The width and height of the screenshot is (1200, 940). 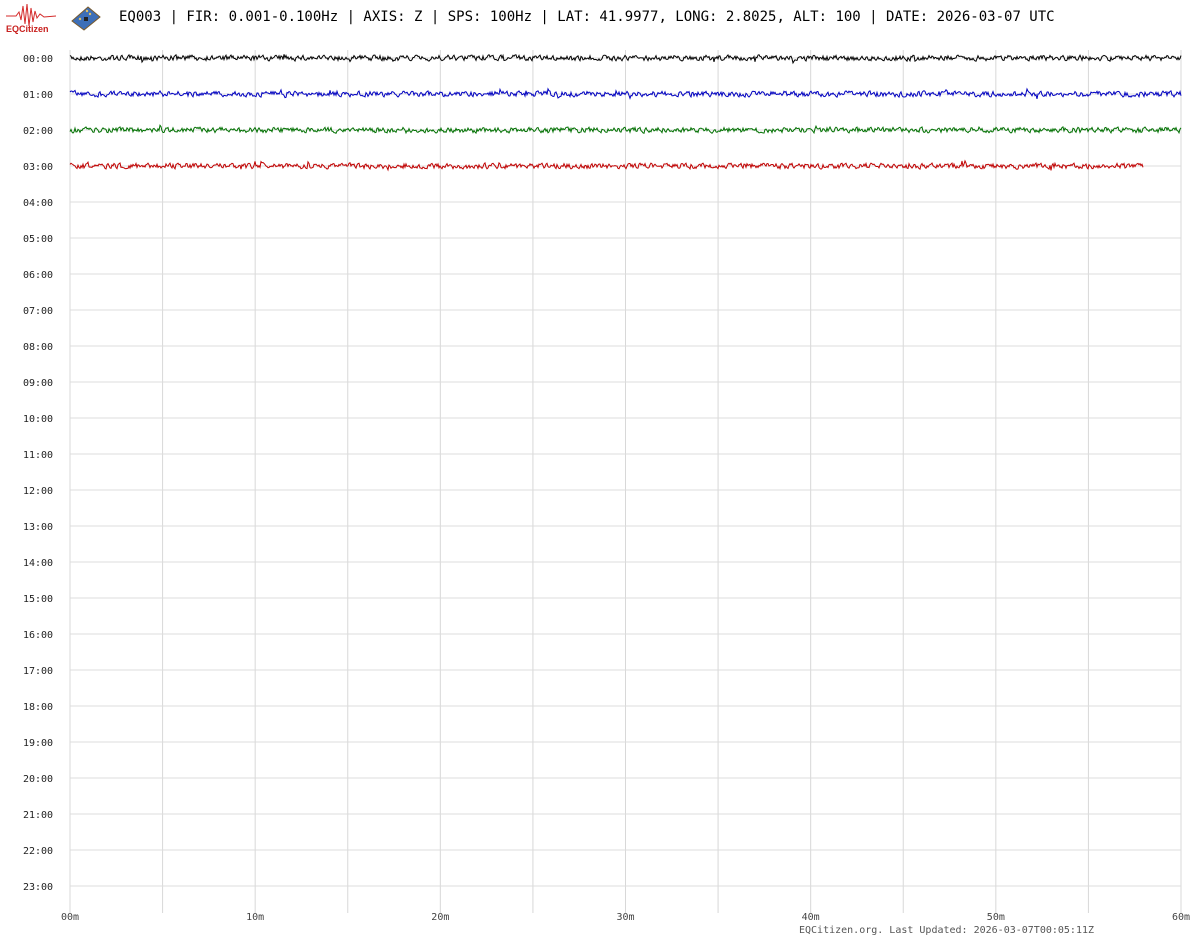 I want to click on x-tick-label: 40m, so click(x=811, y=917).